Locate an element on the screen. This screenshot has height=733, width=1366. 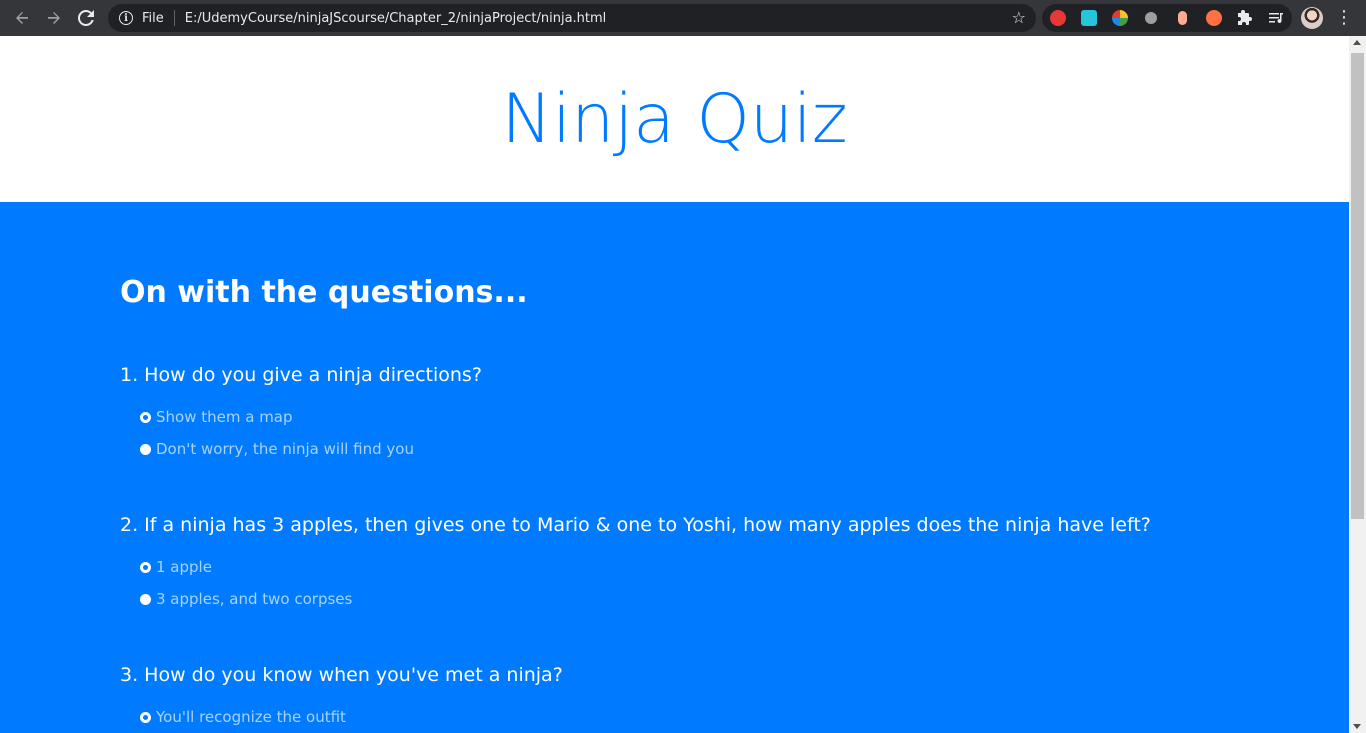
omnibox-divider is located at coordinates (174, 18).